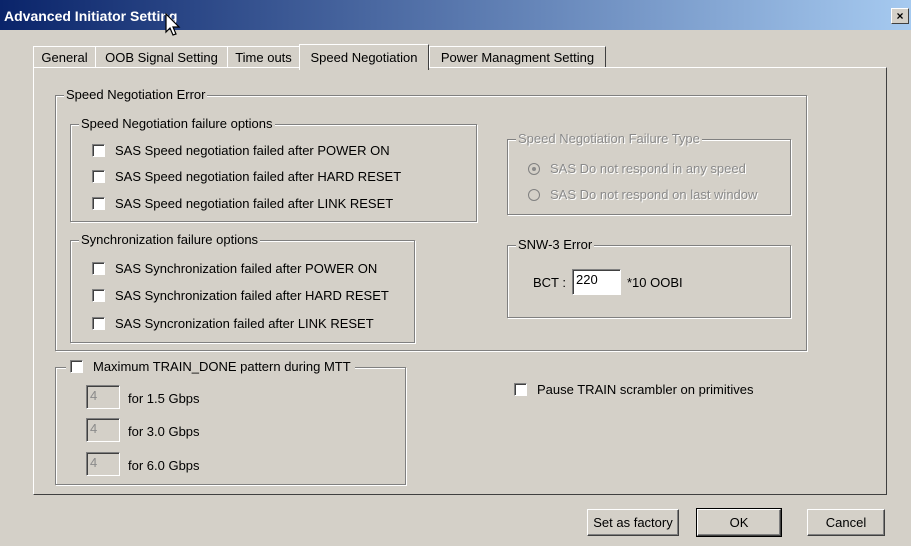 This screenshot has height=546, width=911. What do you see at coordinates (645, 389) in the screenshot?
I see `checkbox-label: Pause TRAIN scrambler on primitives` at bounding box center [645, 389].